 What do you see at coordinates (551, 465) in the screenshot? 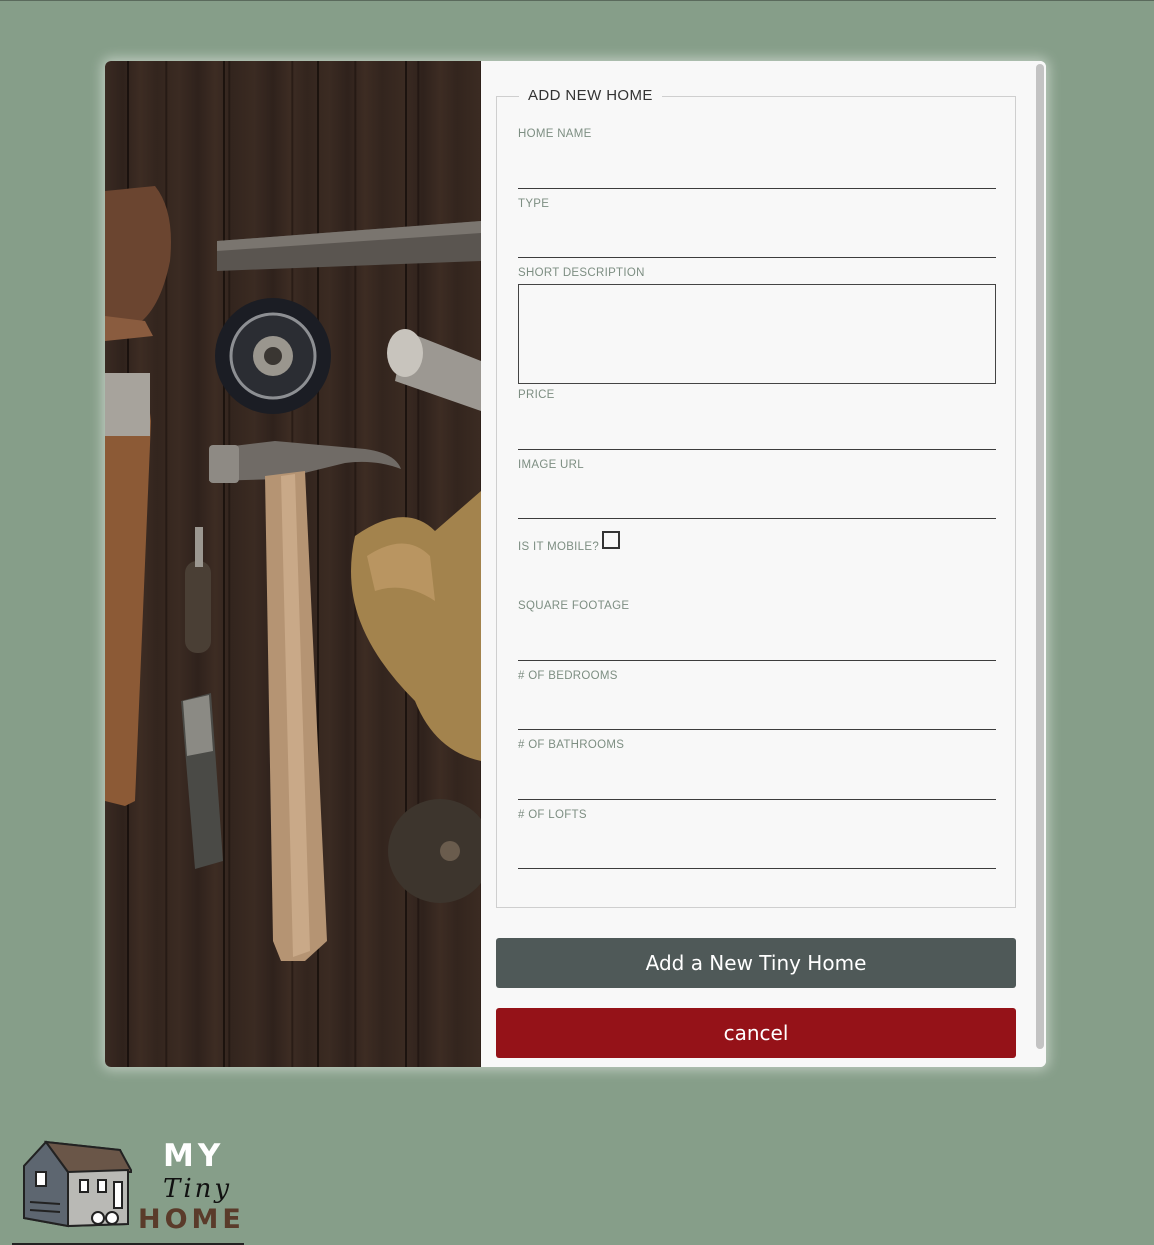
I see `image-url-label: IMAGE URL` at bounding box center [551, 465].